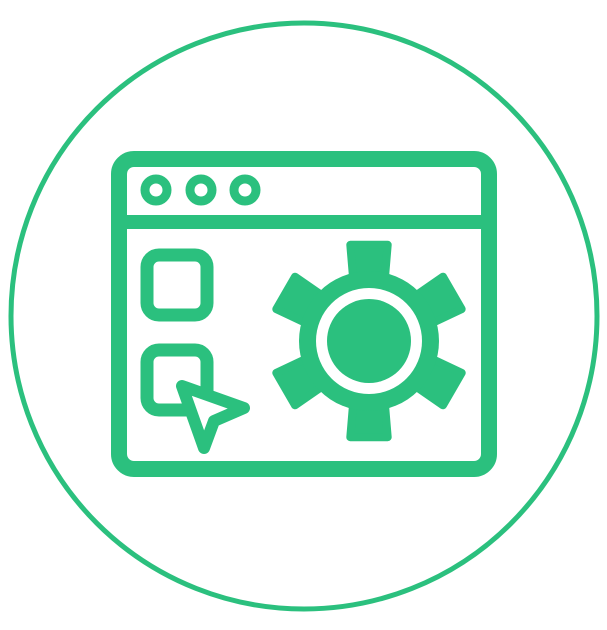 The width and height of the screenshot is (607, 630). I want to click on gear-hub, so click(369, 341).